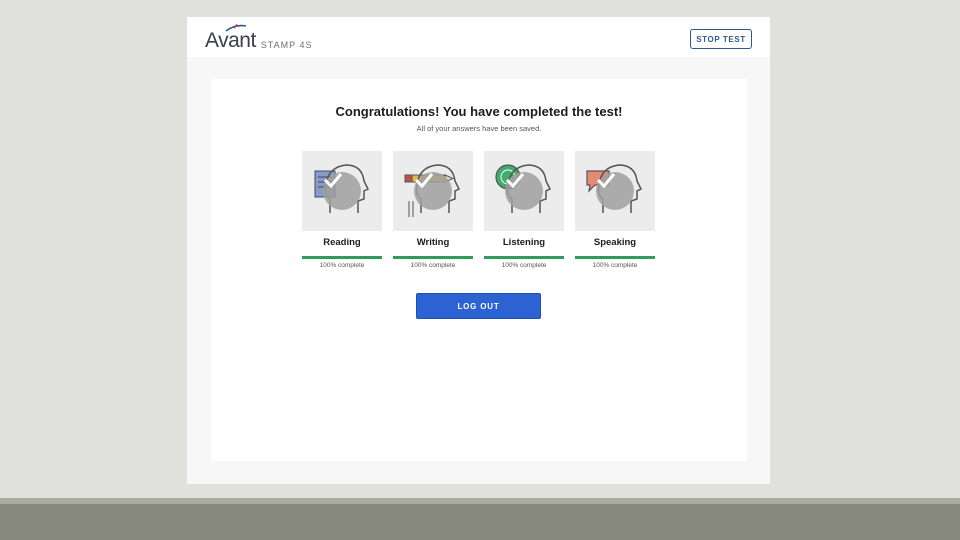 The width and height of the screenshot is (960, 540). What do you see at coordinates (479, 128) in the screenshot?
I see `page-subtitle: All of your answers have been saved.` at bounding box center [479, 128].